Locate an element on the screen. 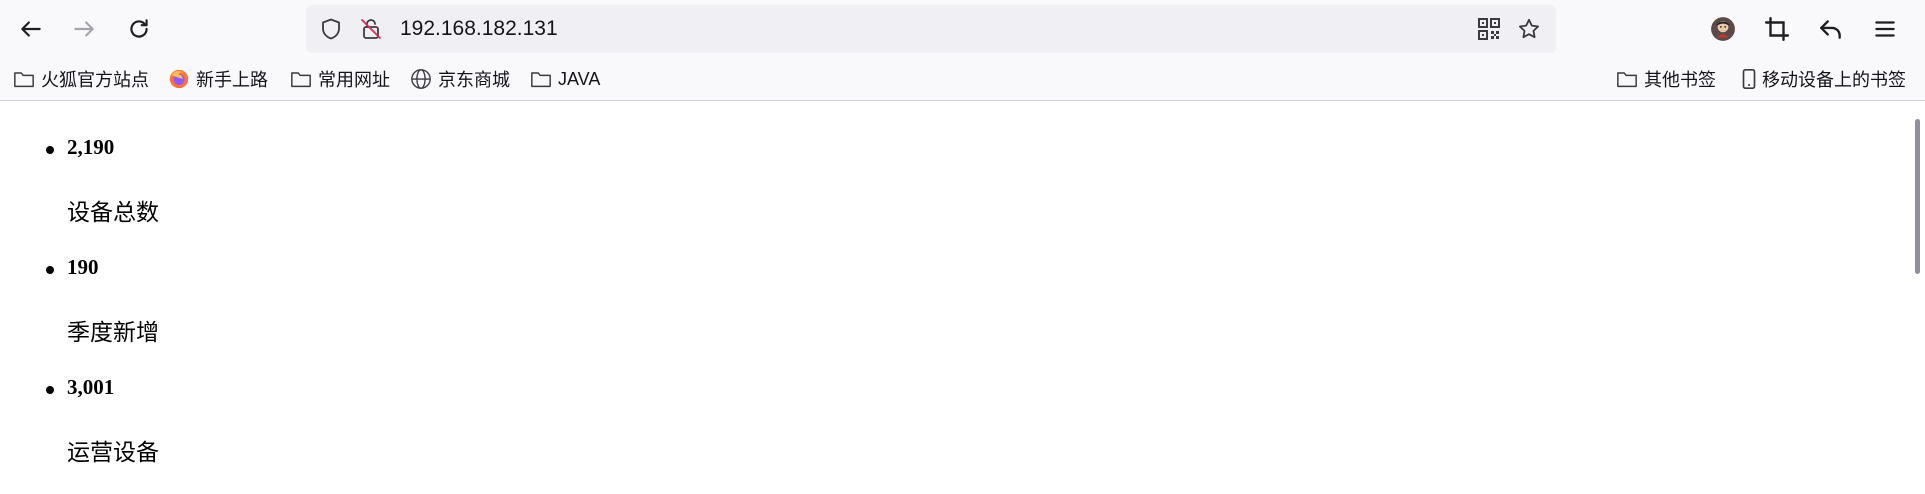 This screenshot has height=494, width=1925. bookmark-item: 常用网址 is located at coordinates (340, 79).